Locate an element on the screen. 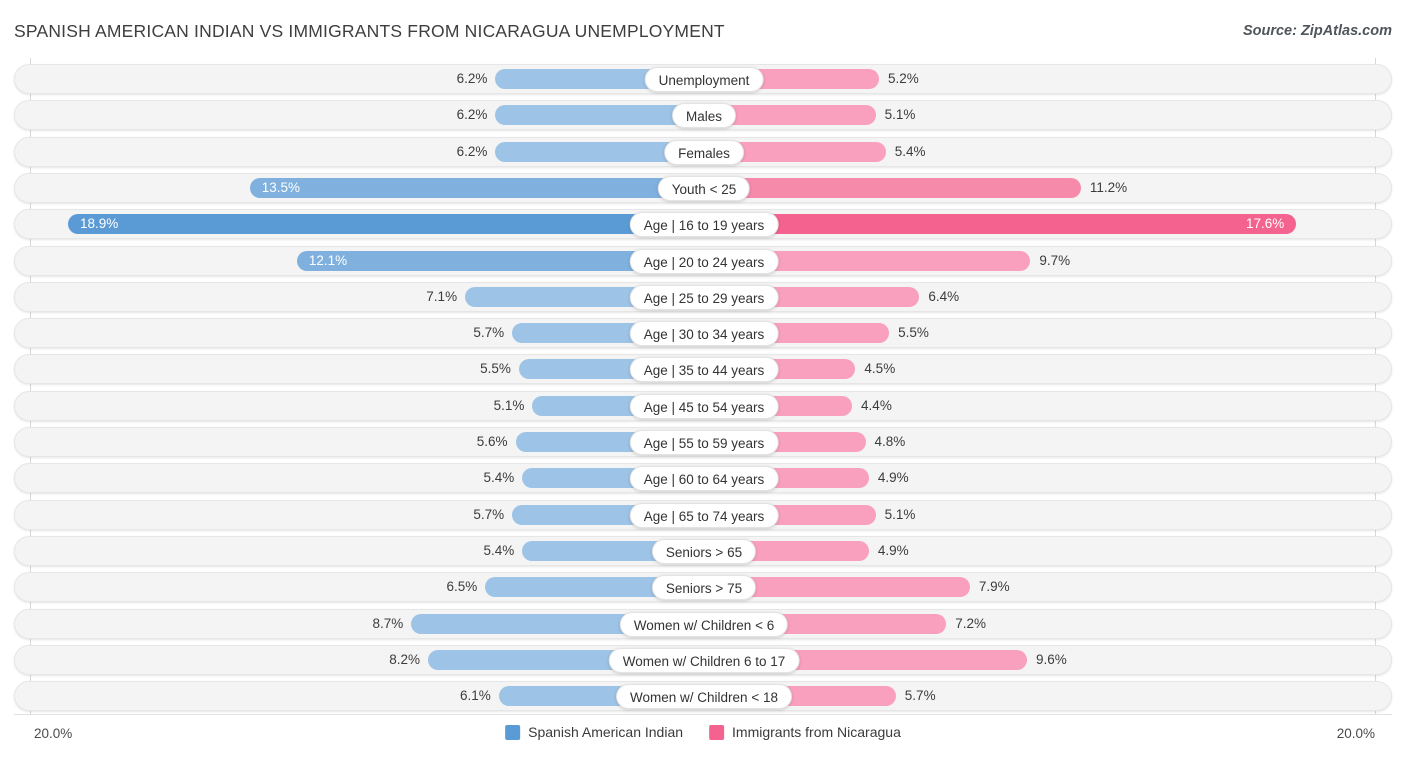 The height and width of the screenshot is (757, 1406). bar-row: 7.1% 6.4% Age | 25 to 29 years is located at coordinates (703, 296).